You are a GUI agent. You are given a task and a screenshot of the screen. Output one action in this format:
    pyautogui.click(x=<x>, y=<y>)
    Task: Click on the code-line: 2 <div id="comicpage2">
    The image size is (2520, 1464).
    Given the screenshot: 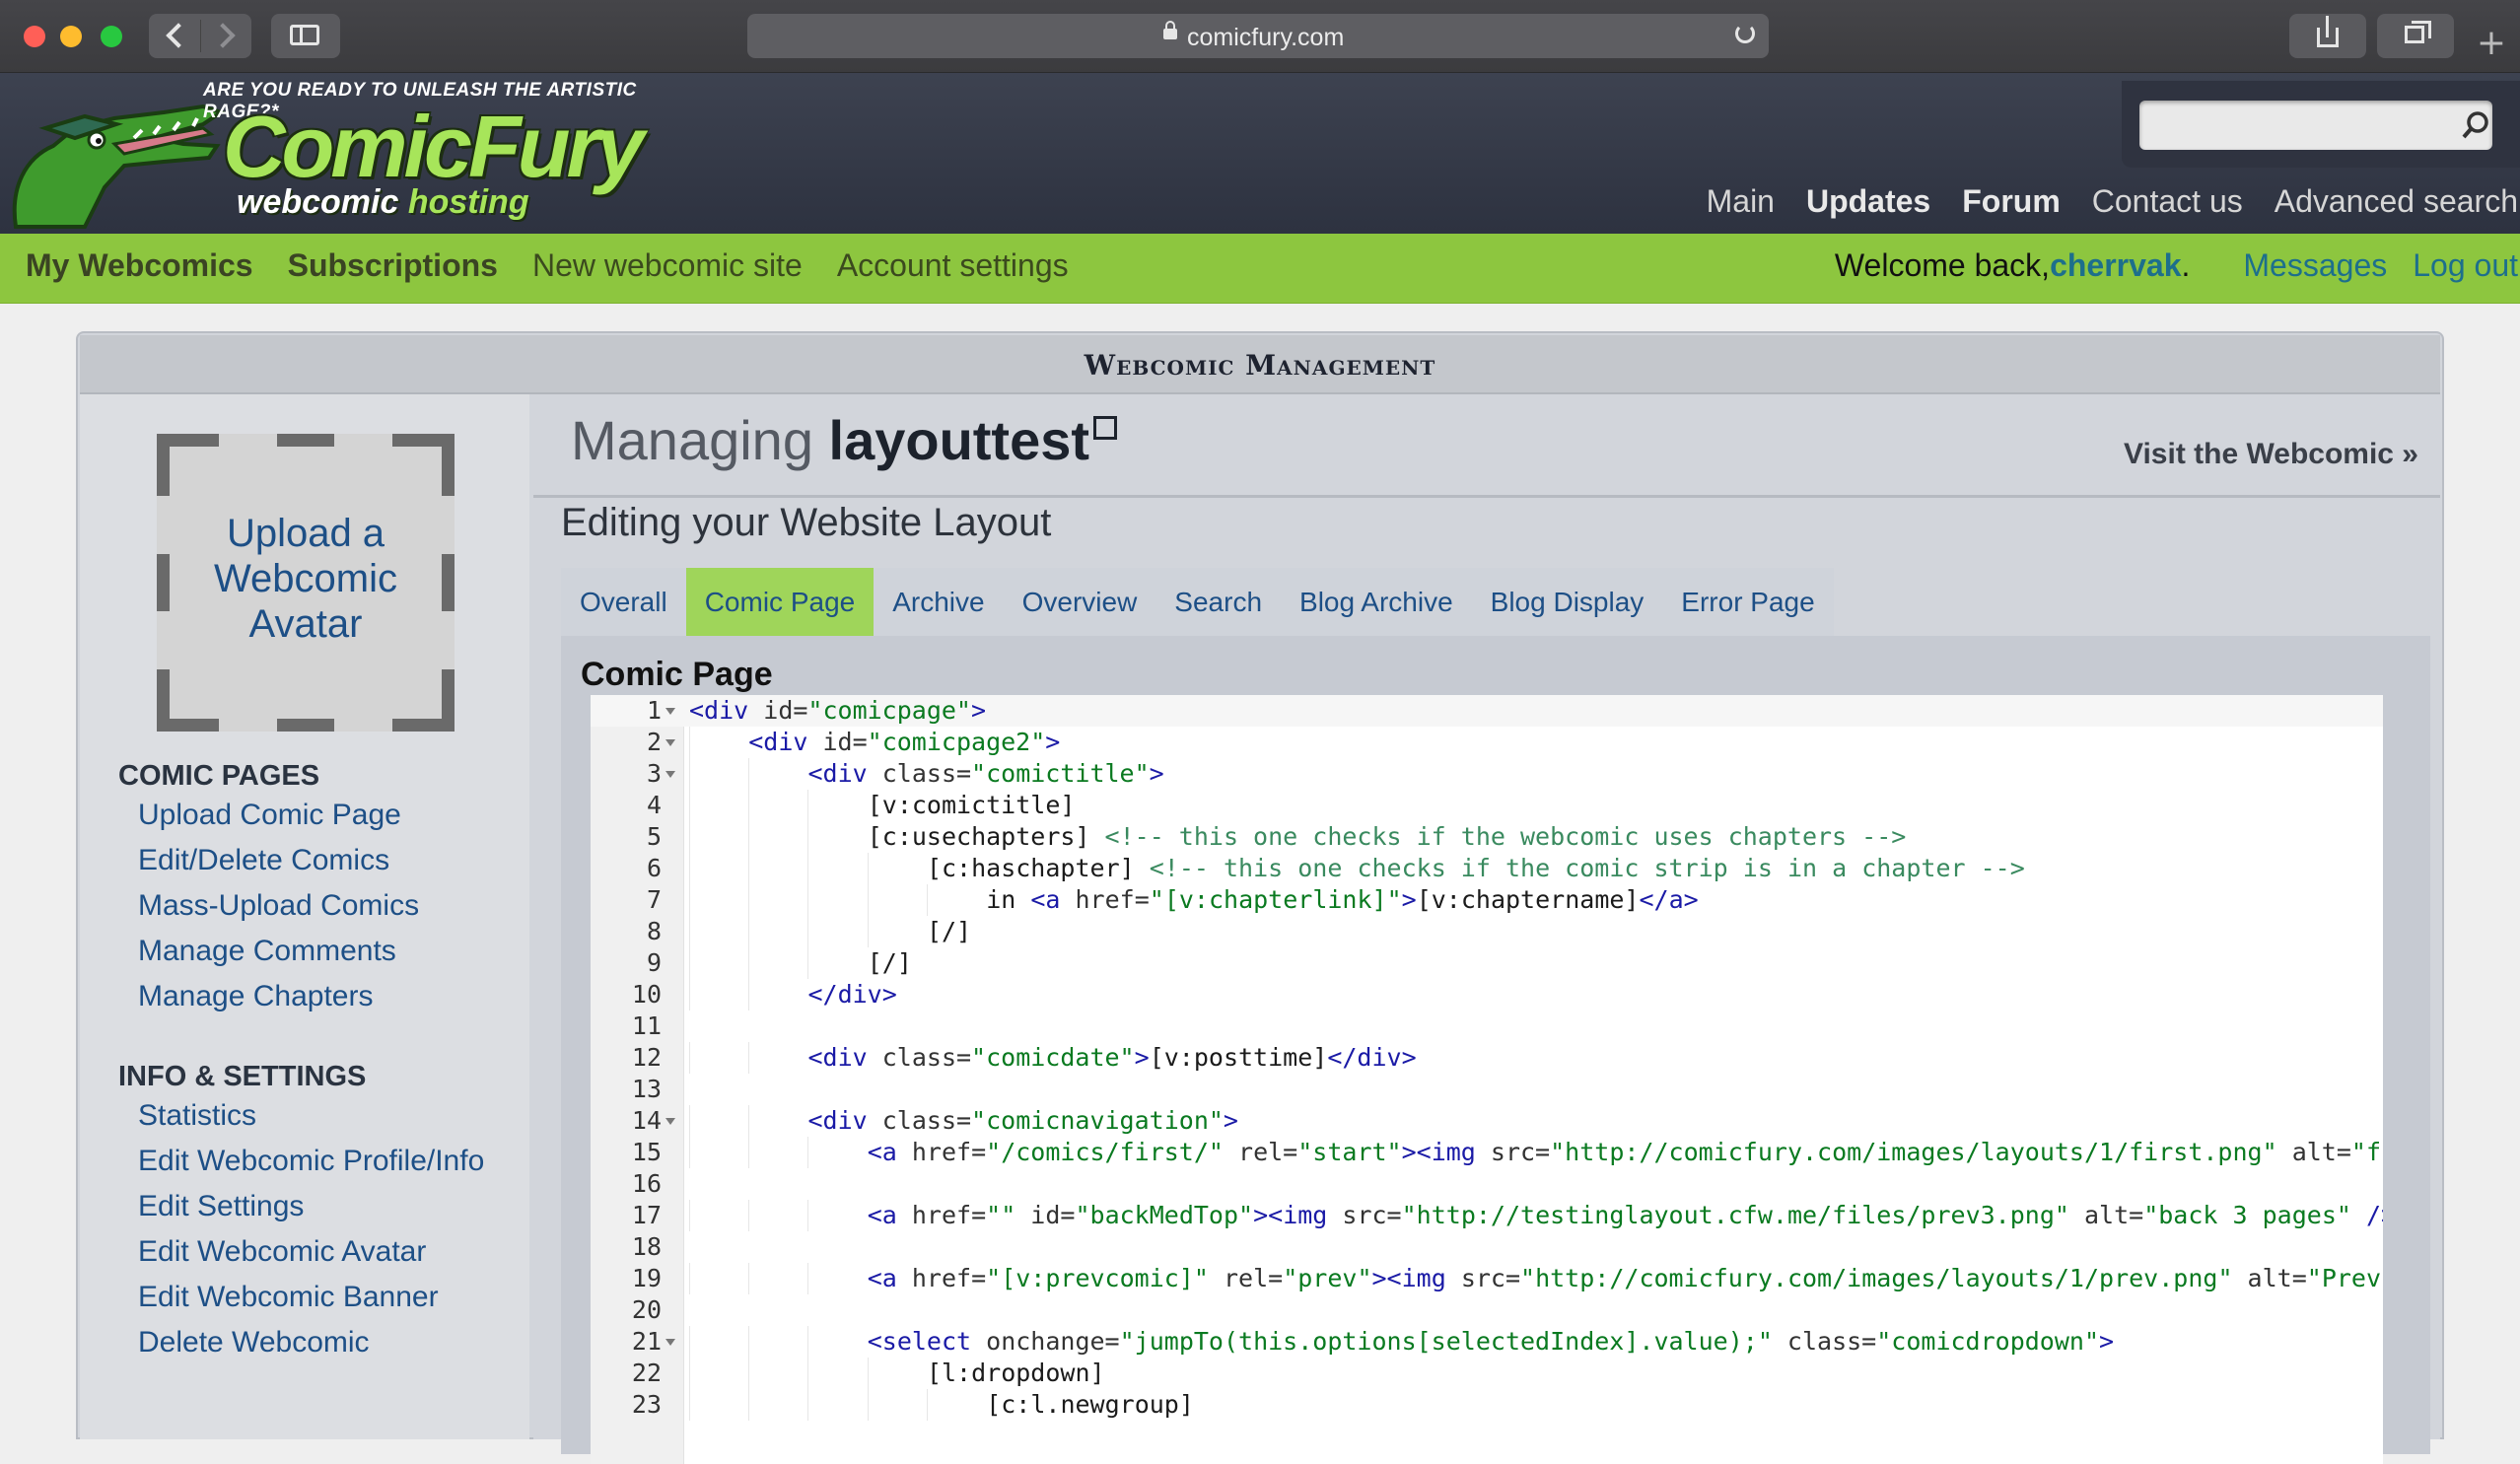 What is the action you would take?
    pyautogui.click(x=1487, y=742)
    